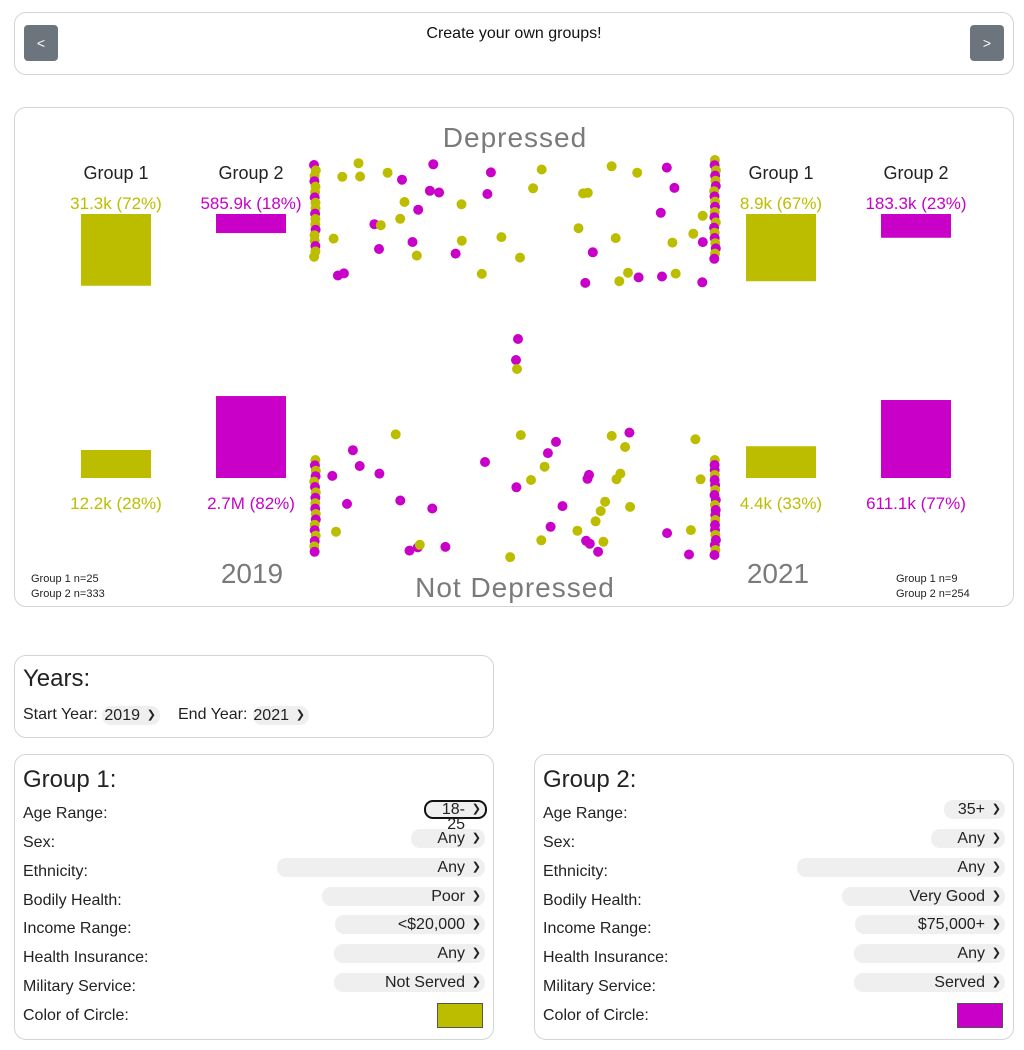  What do you see at coordinates (455, 816) in the screenshot?
I see `group1-age-select: 18-25 ❯` at bounding box center [455, 816].